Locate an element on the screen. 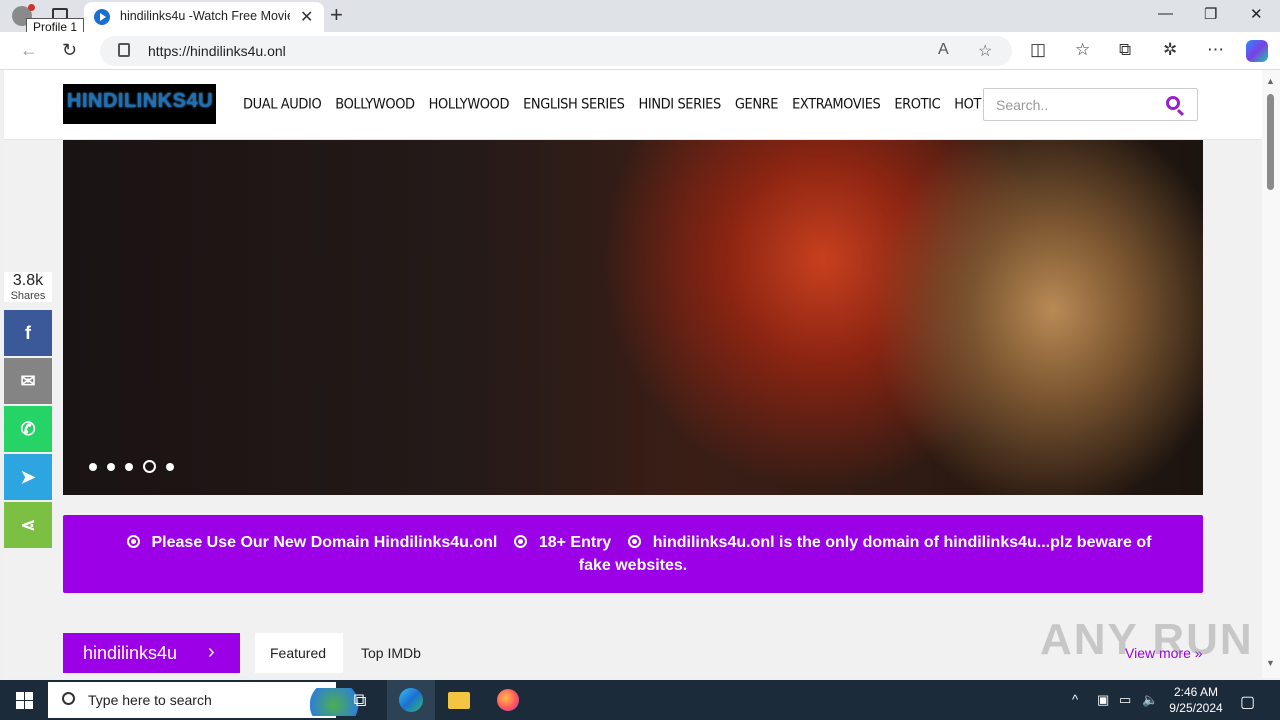 The width and height of the screenshot is (1280, 720). nav-item-erotic: EROTIC is located at coordinates (917, 104).